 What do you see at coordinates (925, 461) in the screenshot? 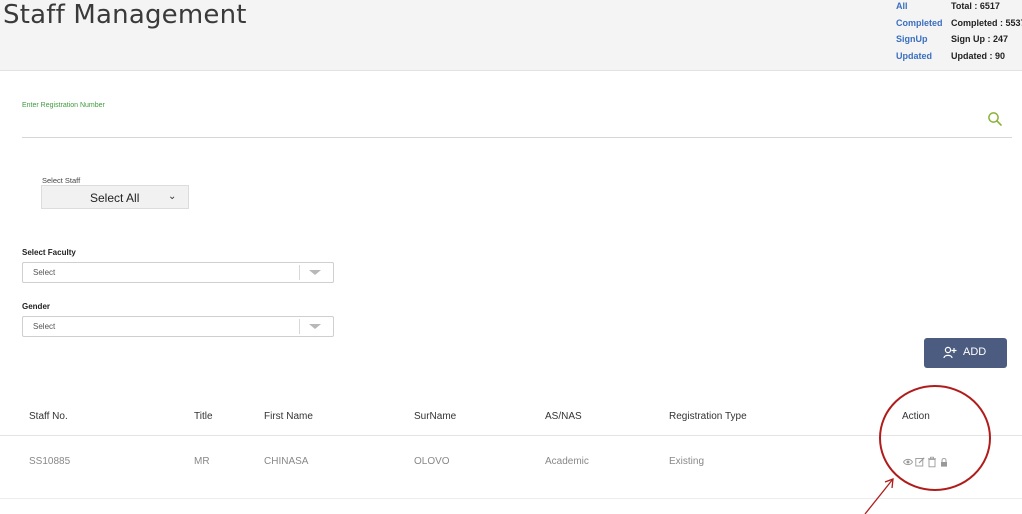
I see `row-actions` at bounding box center [925, 461].